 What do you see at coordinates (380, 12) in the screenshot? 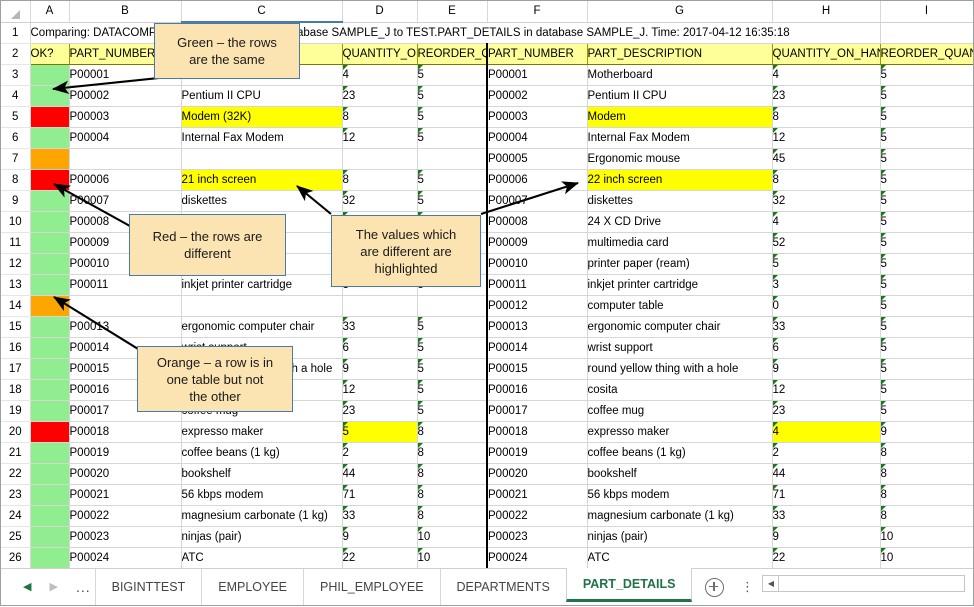
I see `column-header-d: D` at bounding box center [380, 12].